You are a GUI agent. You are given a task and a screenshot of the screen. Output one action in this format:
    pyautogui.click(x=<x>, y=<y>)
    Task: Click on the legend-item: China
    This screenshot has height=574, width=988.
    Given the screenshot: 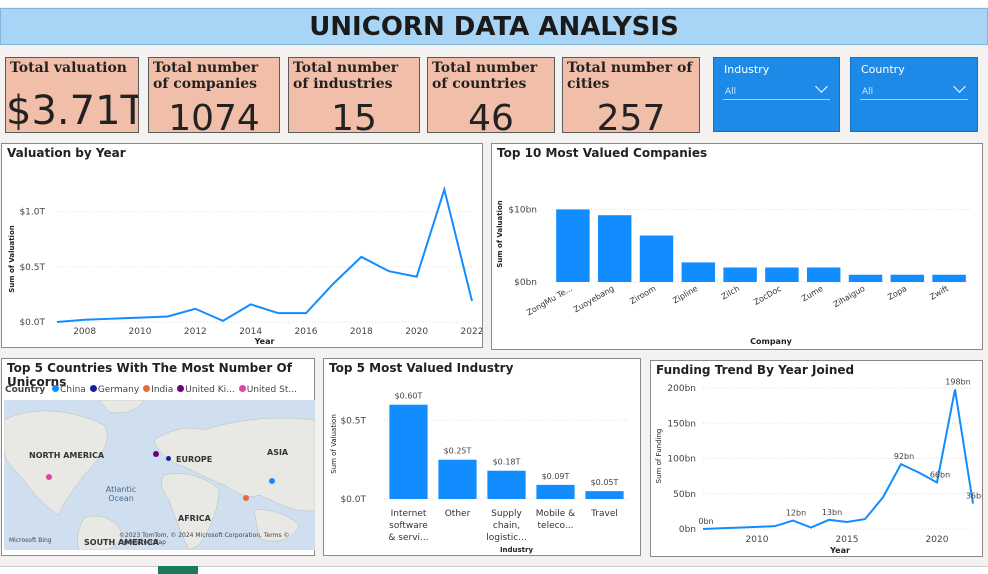 What is the action you would take?
    pyautogui.click(x=69, y=390)
    